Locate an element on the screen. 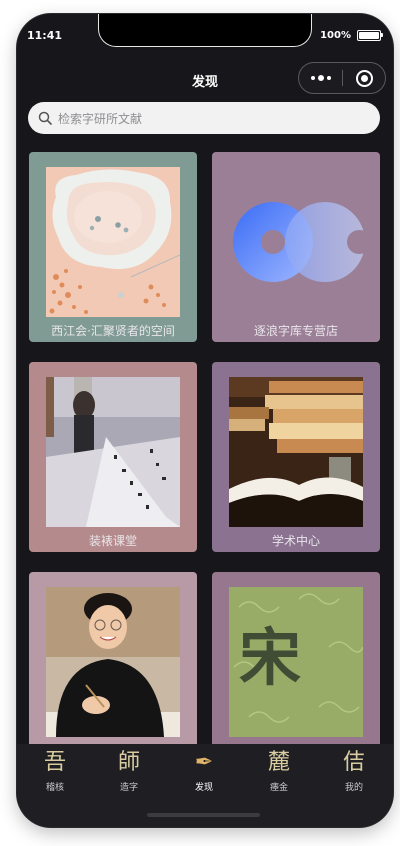 This screenshot has width=400, height=846. home-indicator is located at coordinates (203, 815).